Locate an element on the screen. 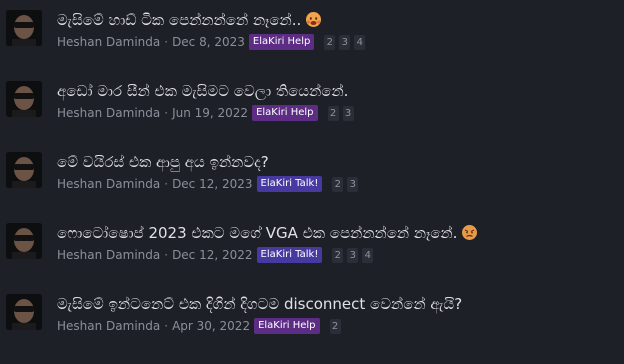  thread-title-text: අඩෝ මාර සීන් එක මැසිමට වෙලා තියෙන්නේ. is located at coordinates (202, 91).